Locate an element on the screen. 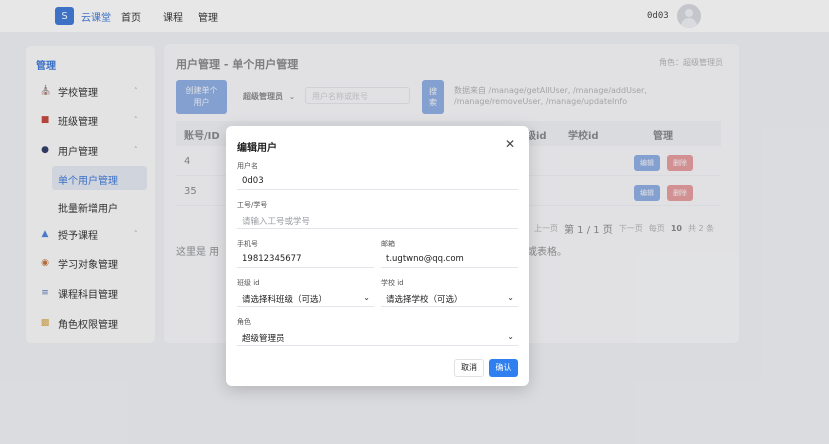 The image size is (829, 444). close-icon: ✕ is located at coordinates (510, 144).